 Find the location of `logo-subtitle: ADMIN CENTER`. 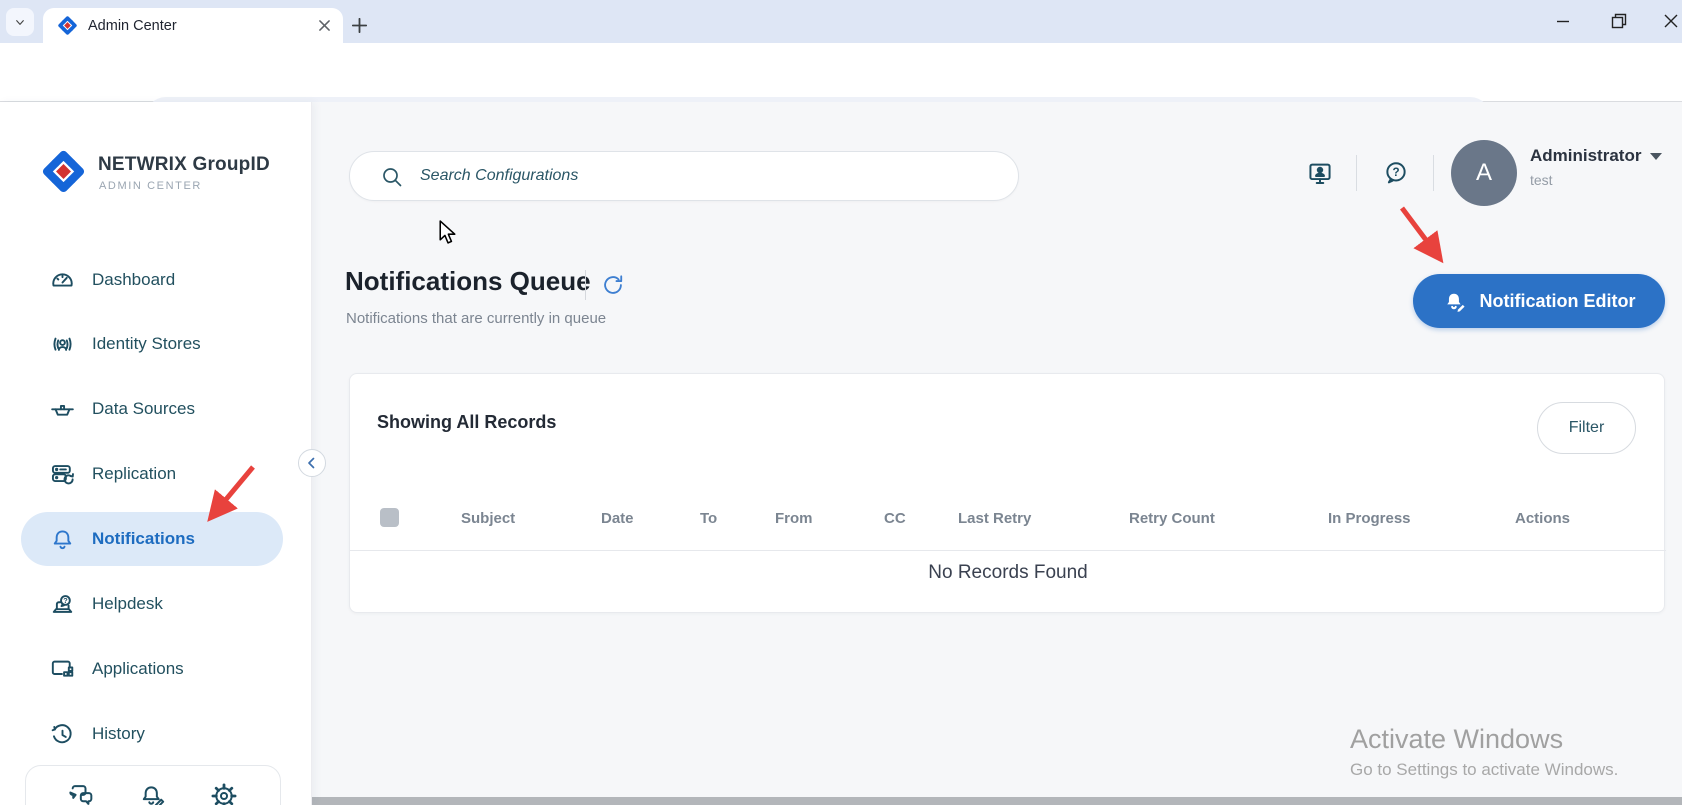

logo-subtitle: ADMIN CENTER is located at coordinates (150, 186).